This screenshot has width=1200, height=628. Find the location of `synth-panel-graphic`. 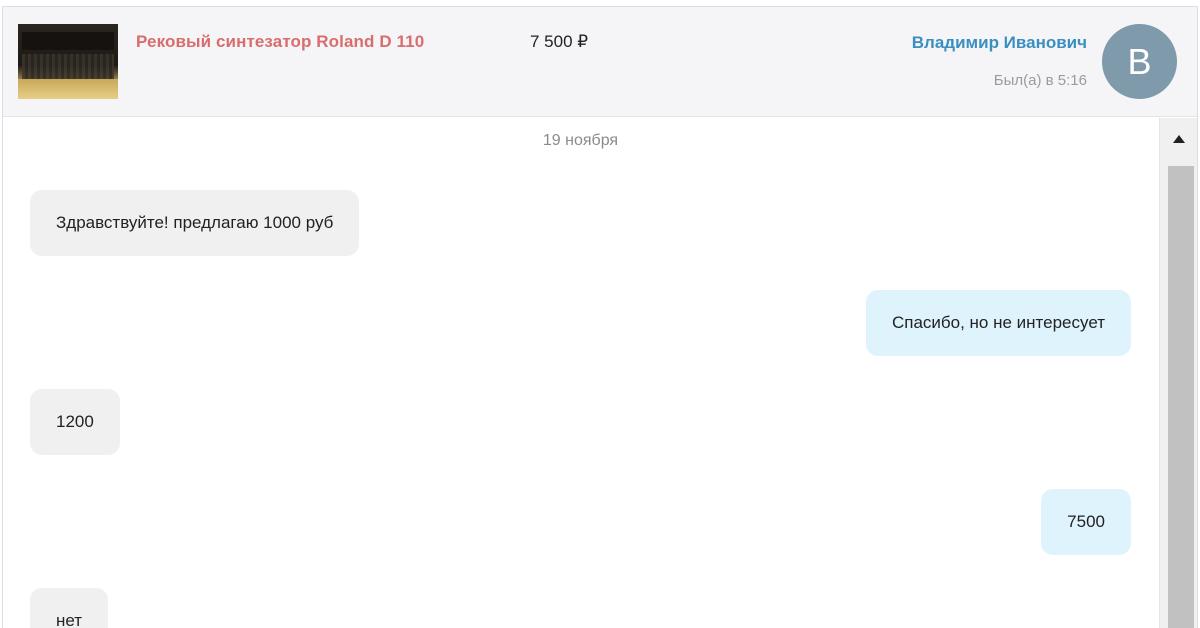

synth-panel-graphic is located at coordinates (68, 41).